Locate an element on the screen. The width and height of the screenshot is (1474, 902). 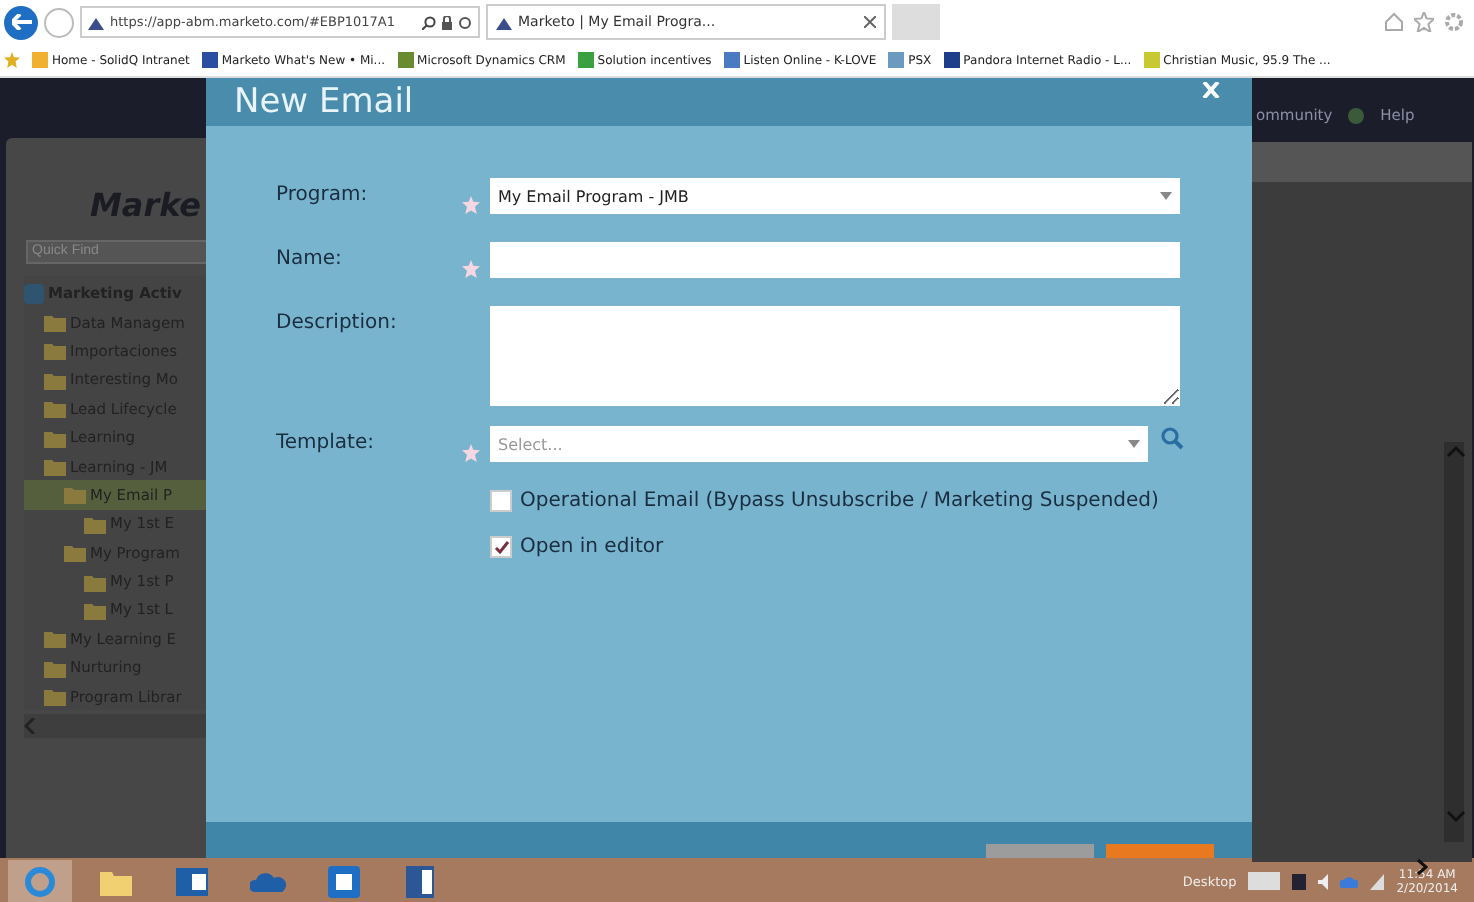
checkbox-label: Open in editor is located at coordinates (592, 547).